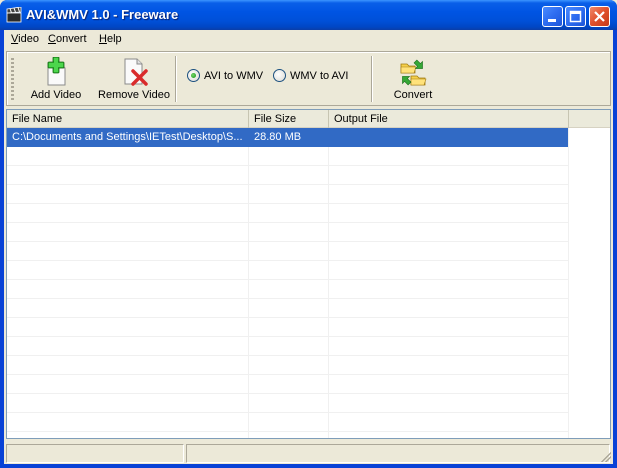 Image resolution: width=617 pixels, height=468 pixels. I want to click on maximize-button, so click(575, 16).